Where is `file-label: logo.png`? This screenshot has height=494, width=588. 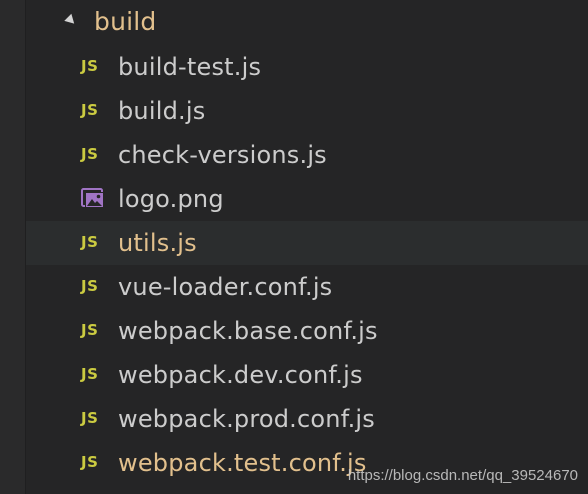
file-label: logo.png is located at coordinates (171, 199).